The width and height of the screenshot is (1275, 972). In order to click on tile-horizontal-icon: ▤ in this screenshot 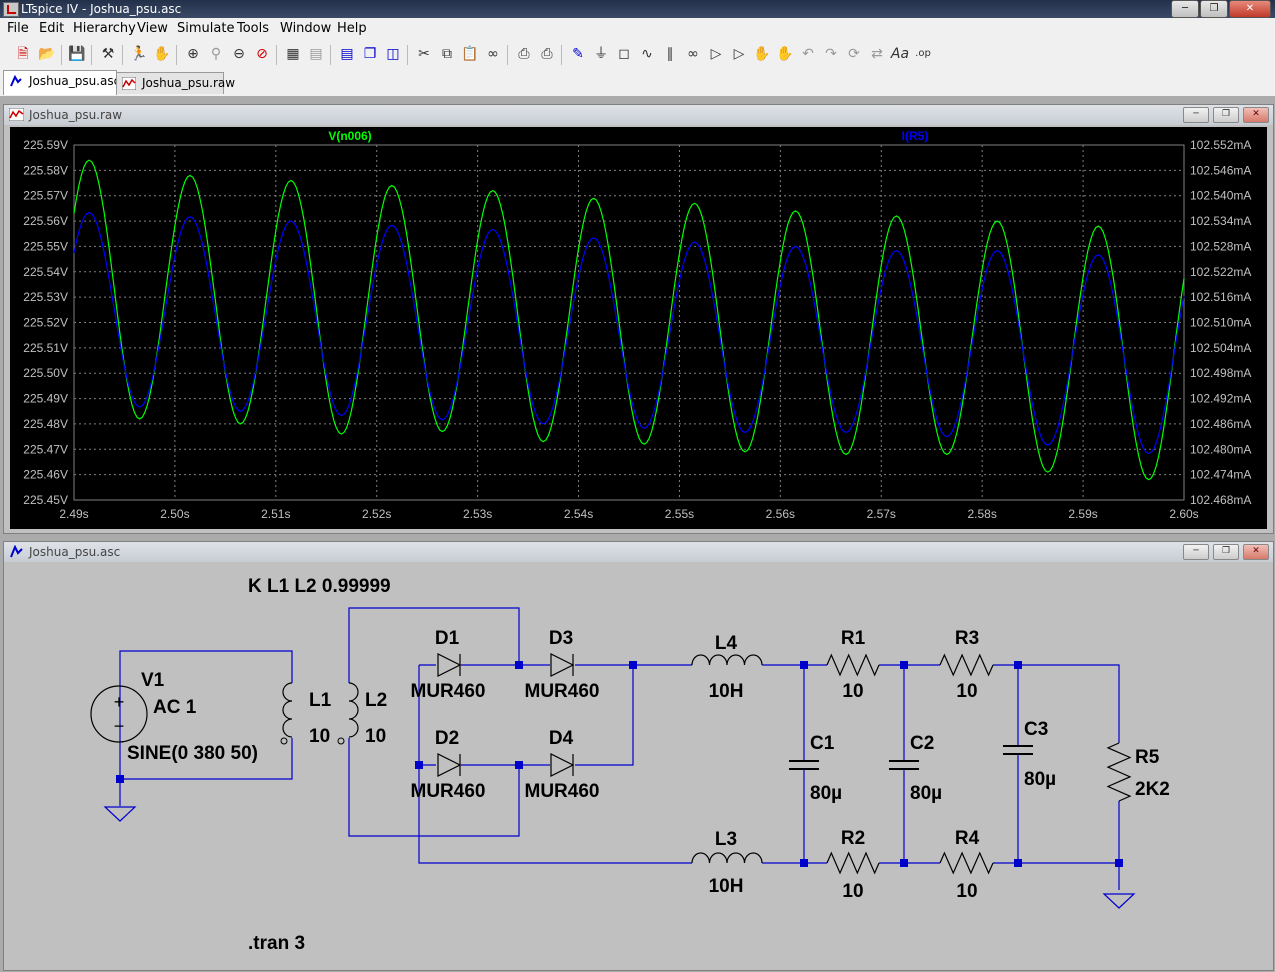, I will do `click(347, 54)`.